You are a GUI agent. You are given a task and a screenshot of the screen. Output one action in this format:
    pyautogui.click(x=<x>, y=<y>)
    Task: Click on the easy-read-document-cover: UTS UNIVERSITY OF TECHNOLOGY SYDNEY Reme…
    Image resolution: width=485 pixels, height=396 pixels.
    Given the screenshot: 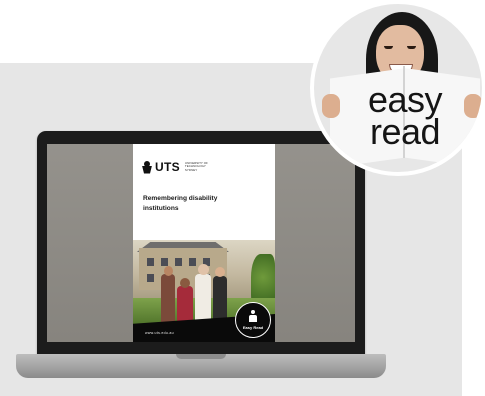 What is the action you would take?
    pyautogui.click(x=204, y=243)
    